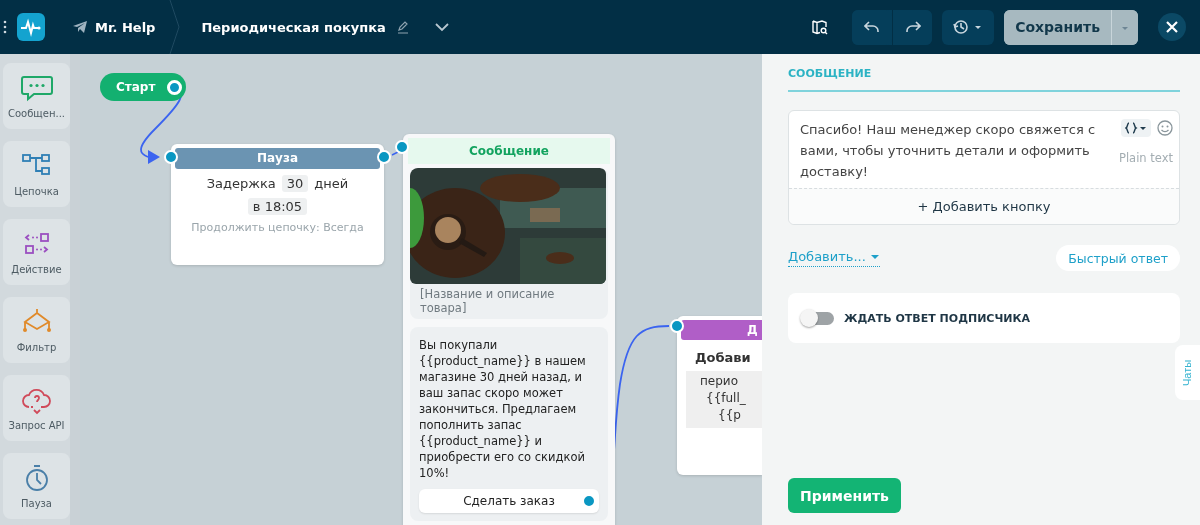 This screenshot has width=1200, height=525. I want to click on delay-label: Задержка, so click(241, 183).